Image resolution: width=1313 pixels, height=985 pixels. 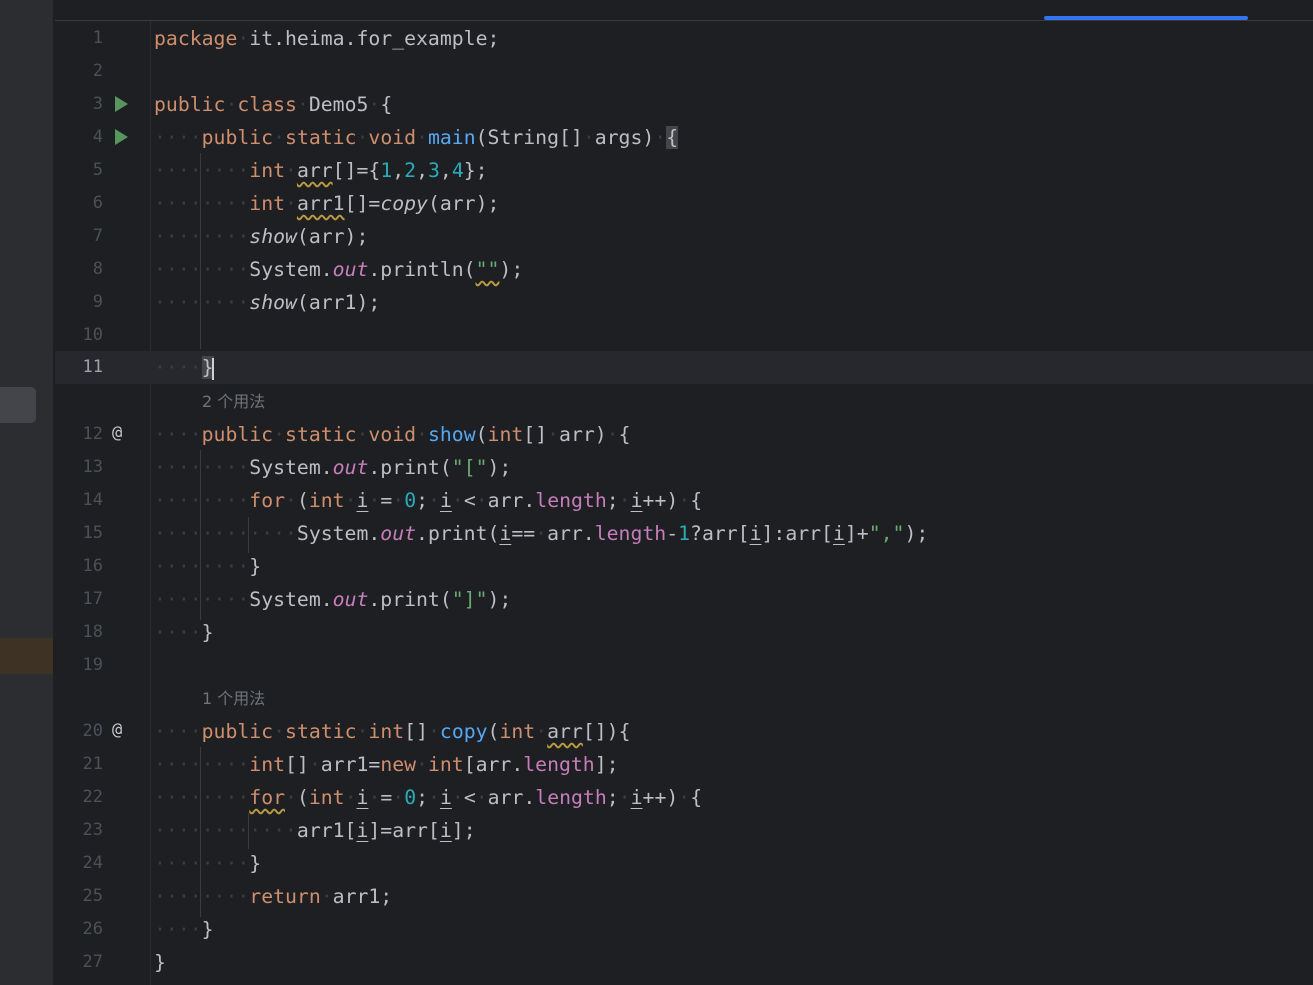 What do you see at coordinates (684, 665) in the screenshot?
I see `code-line: 19` at bounding box center [684, 665].